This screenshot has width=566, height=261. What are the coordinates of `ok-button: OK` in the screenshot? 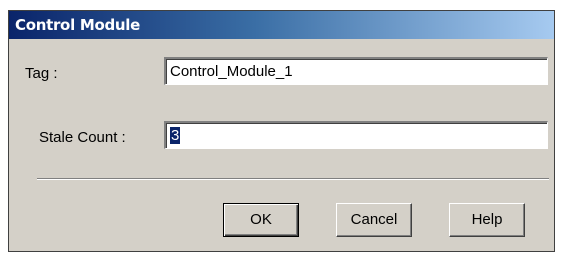 It's located at (261, 220).